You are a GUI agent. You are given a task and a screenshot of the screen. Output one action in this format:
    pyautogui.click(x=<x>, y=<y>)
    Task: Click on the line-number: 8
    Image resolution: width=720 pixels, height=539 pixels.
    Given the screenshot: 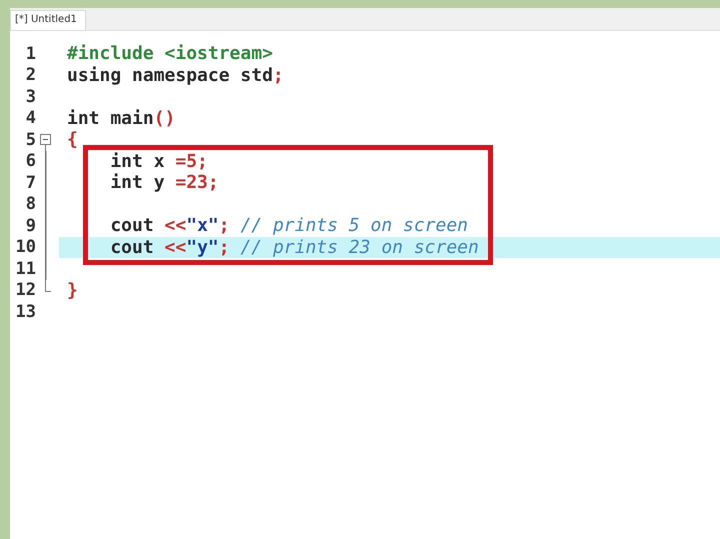 What is the action you would take?
    pyautogui.click(x=30, y=204)
    